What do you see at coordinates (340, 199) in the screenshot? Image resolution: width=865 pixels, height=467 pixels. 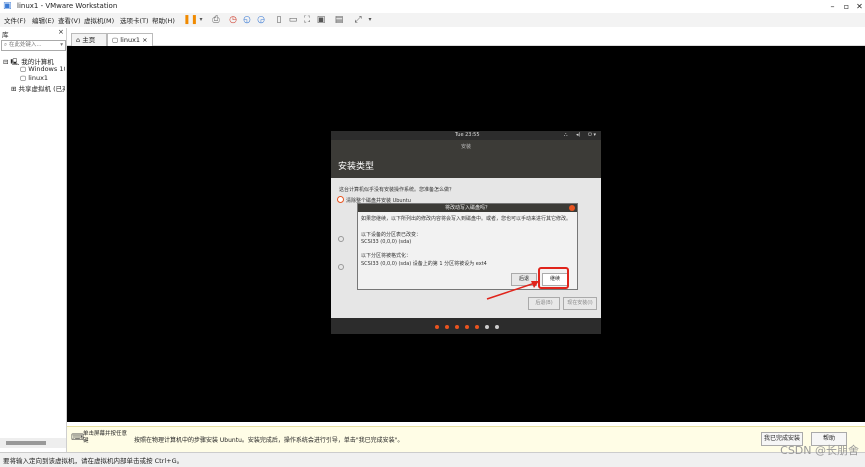 I see `option-erase-radio` at bounding box center [340, 199].